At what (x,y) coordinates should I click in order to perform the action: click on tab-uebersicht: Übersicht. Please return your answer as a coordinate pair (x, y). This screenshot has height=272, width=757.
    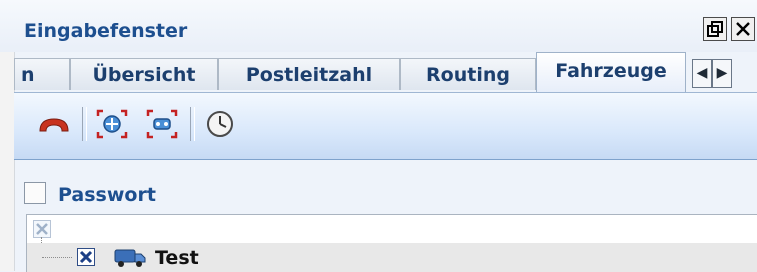
    Looking at the image, I should click on (144, 74).